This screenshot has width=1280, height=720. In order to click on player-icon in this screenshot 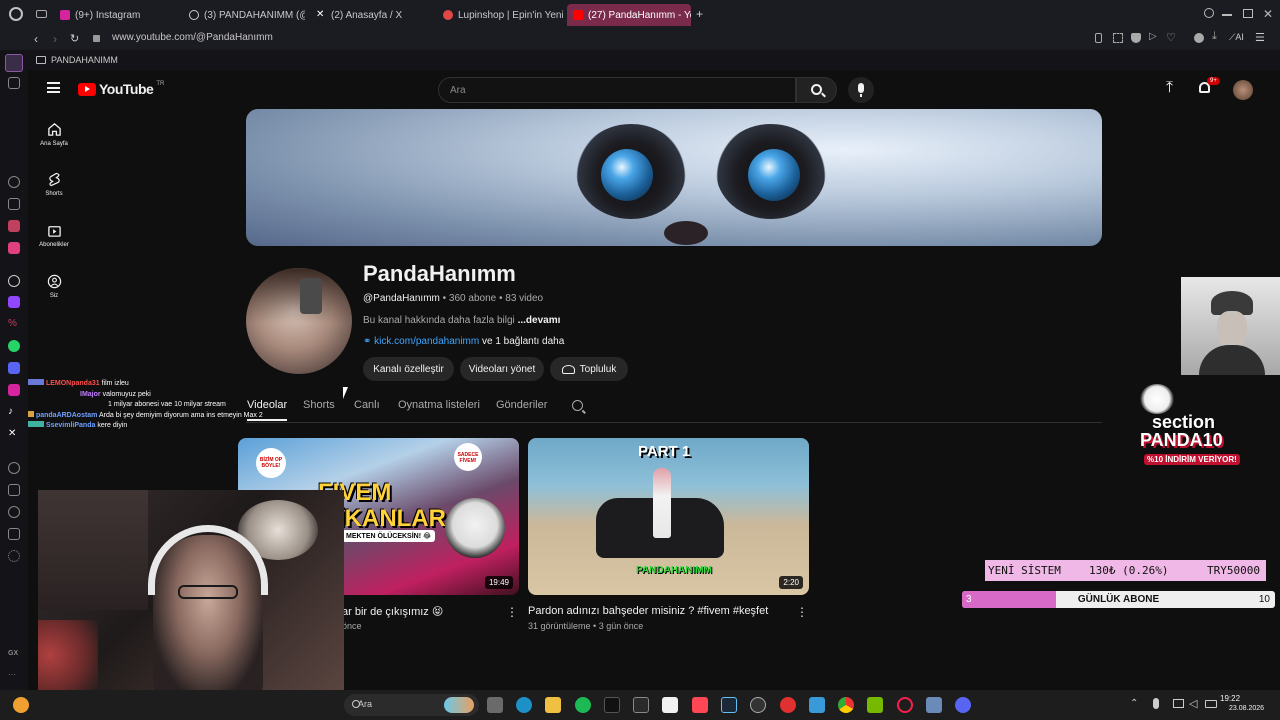, I will do `click(14, 468)`.